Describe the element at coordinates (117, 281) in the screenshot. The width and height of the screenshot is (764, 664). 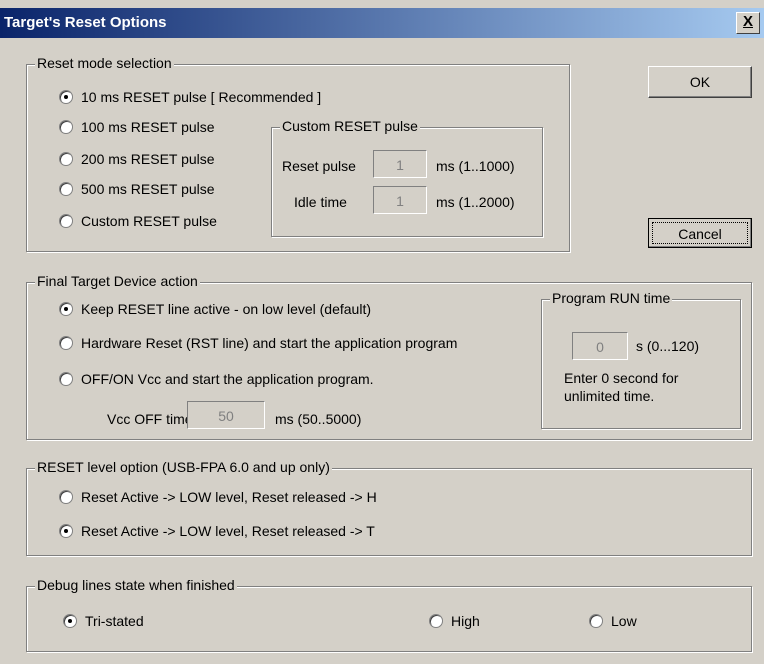
I see `final-action-legend: Final Target Device action` at that location.